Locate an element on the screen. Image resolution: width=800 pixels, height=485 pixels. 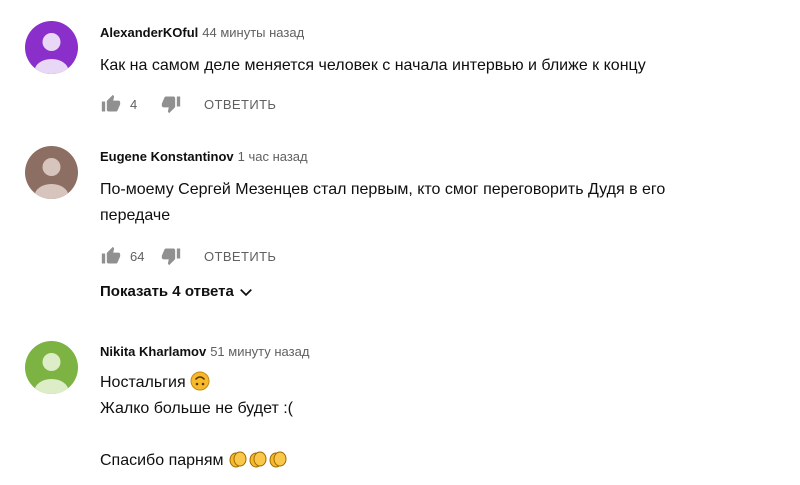
like-count: 4 is located at coordinates (134, 104).